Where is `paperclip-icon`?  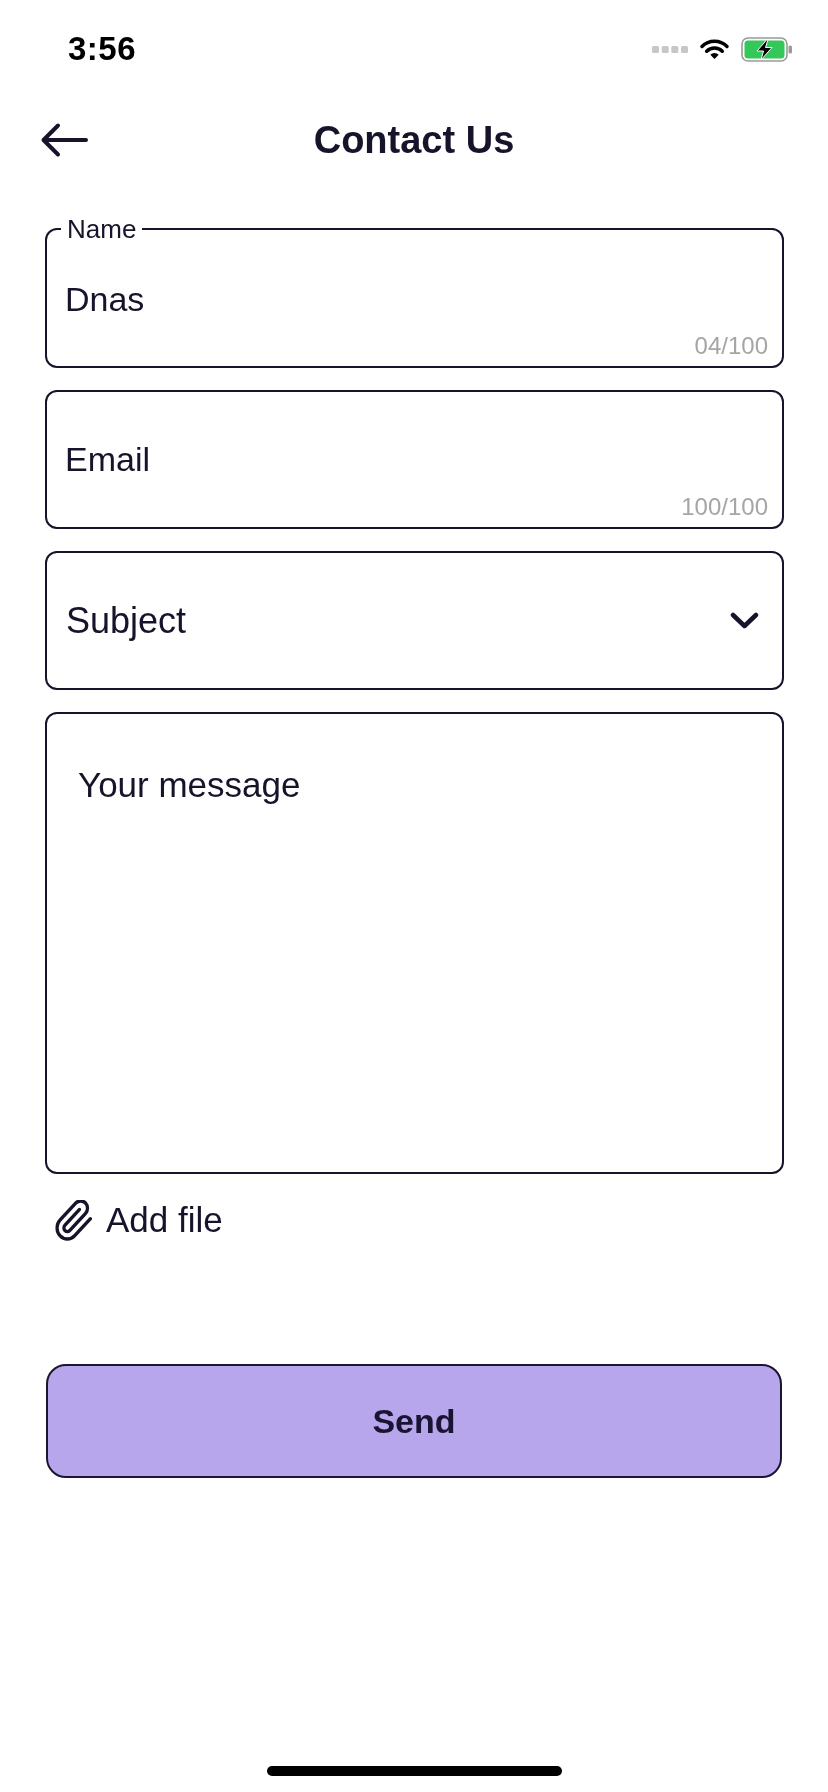 paperclip-icon is located at coordinates (73, 1220).